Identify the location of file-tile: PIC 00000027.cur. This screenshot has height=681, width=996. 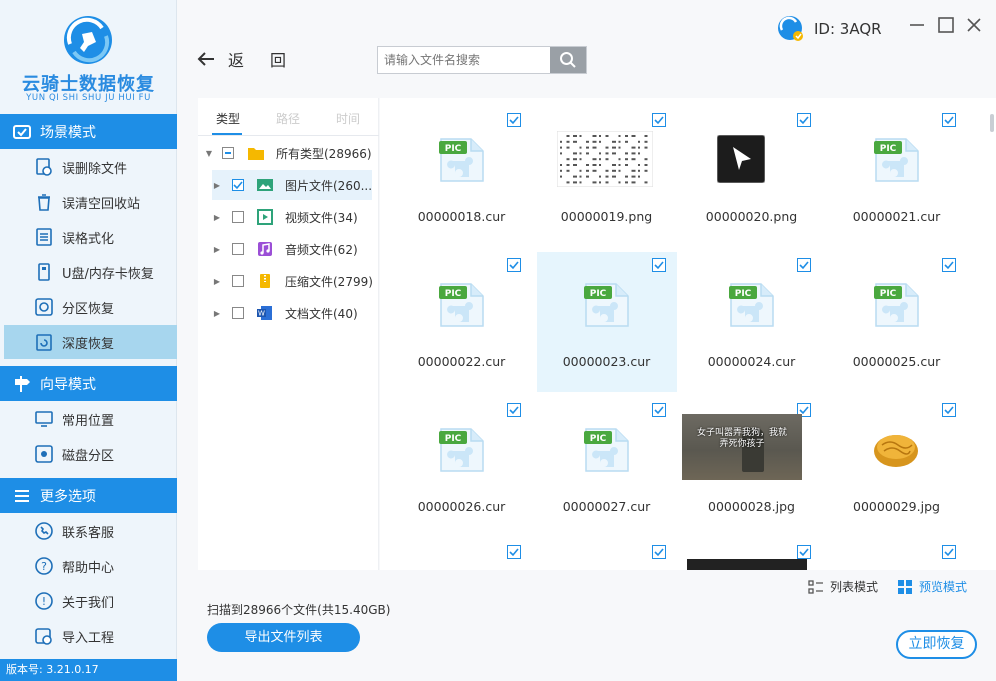
(607, 467).